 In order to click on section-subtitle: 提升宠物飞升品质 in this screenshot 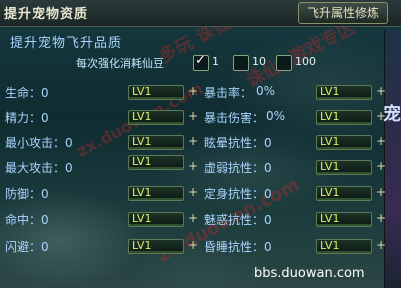, I will do `click(66, 43)`.